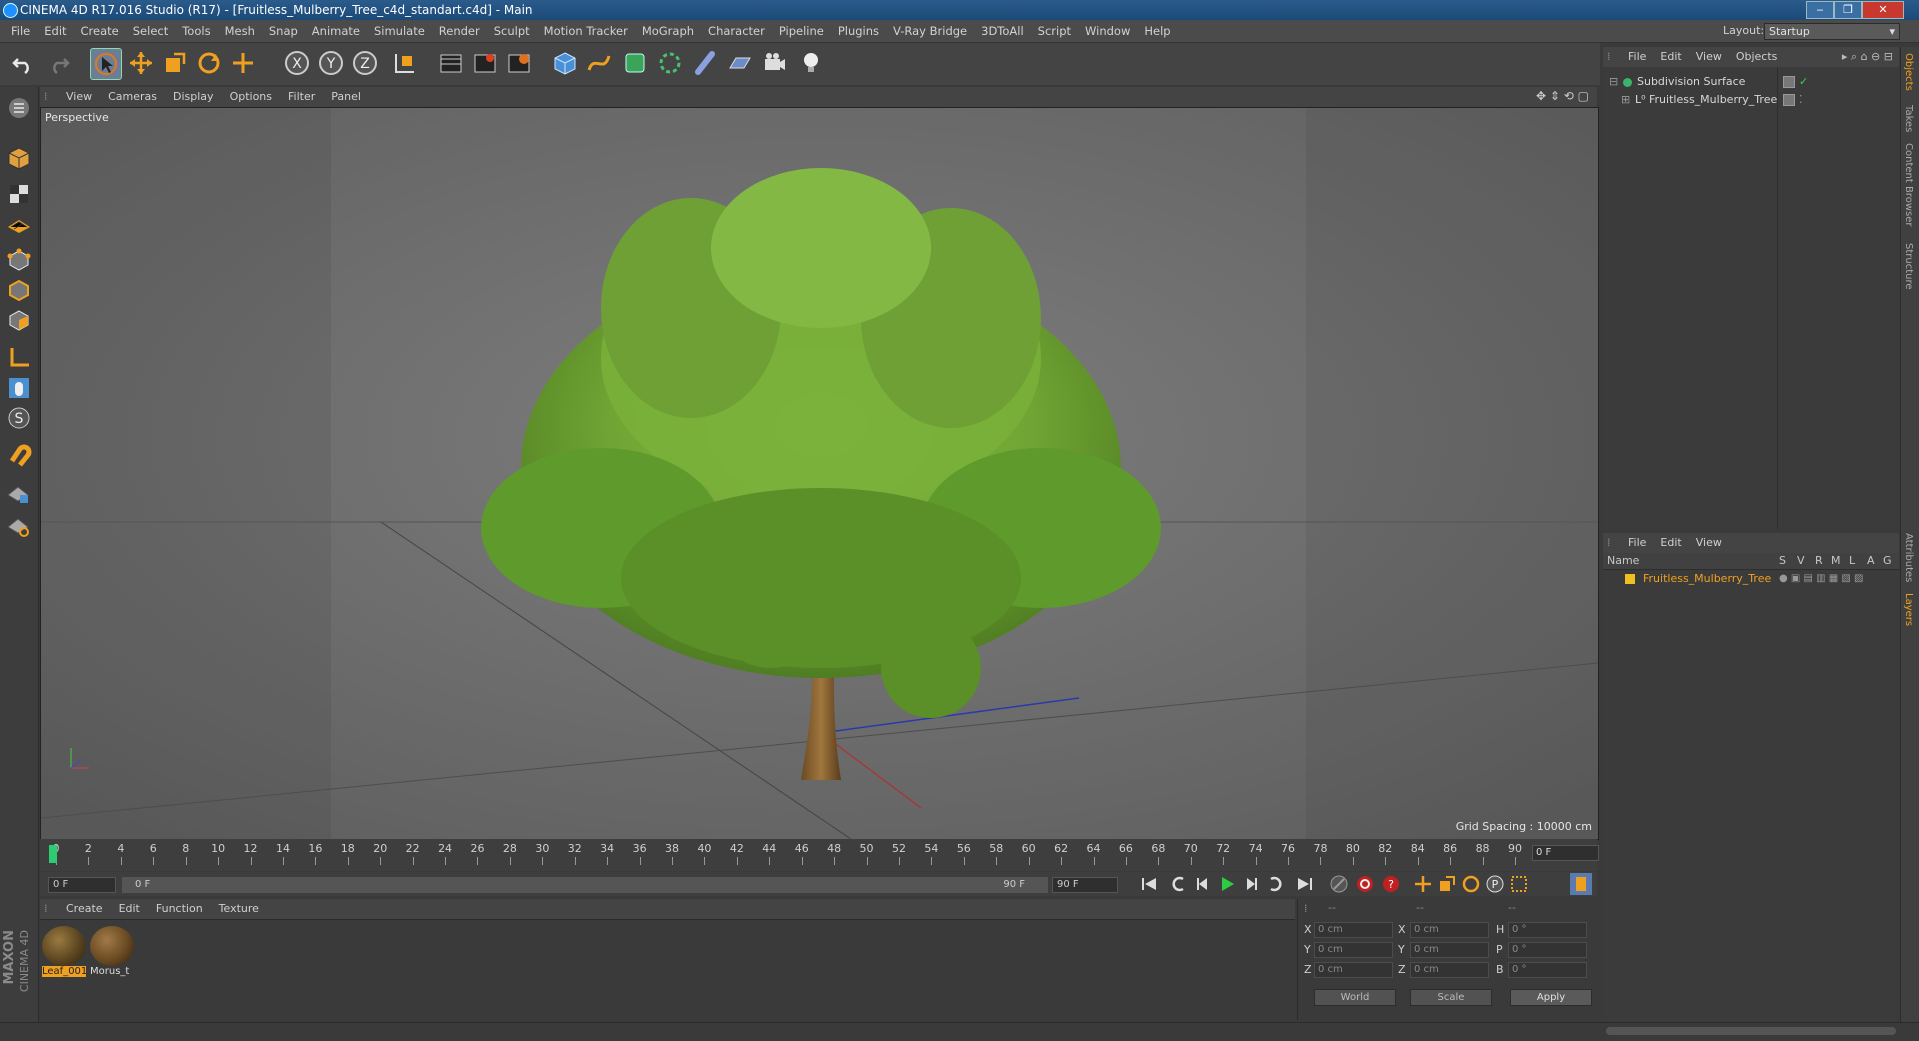 The image size is (1919, 1041). What do you see at coordinates (1355, 997) in the screenshot?
I see `world-dropdown: World` at bounding box center [1355, 997].